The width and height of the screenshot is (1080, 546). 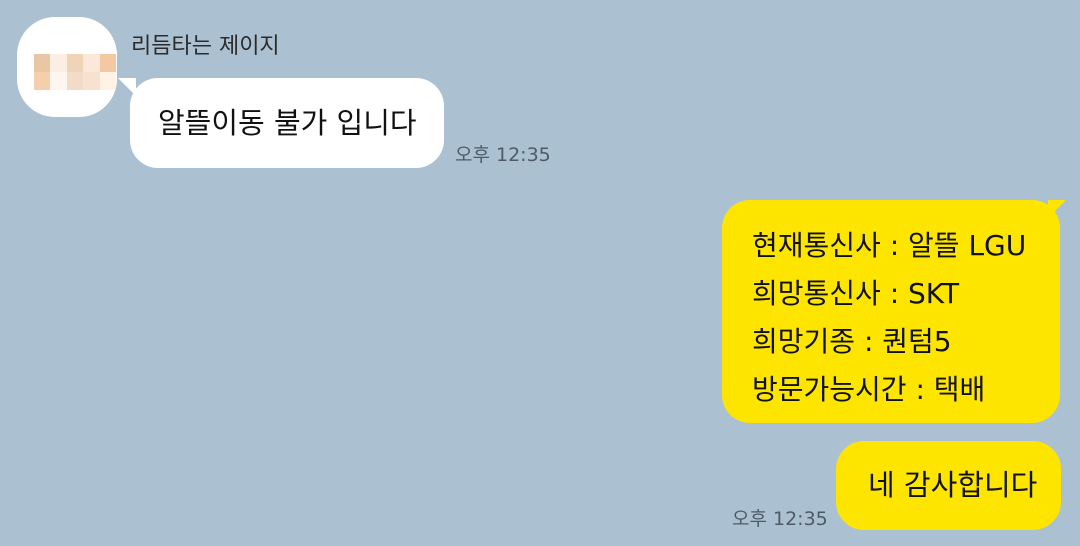 I want to click on avatar-image, so click(x=75, y=72).